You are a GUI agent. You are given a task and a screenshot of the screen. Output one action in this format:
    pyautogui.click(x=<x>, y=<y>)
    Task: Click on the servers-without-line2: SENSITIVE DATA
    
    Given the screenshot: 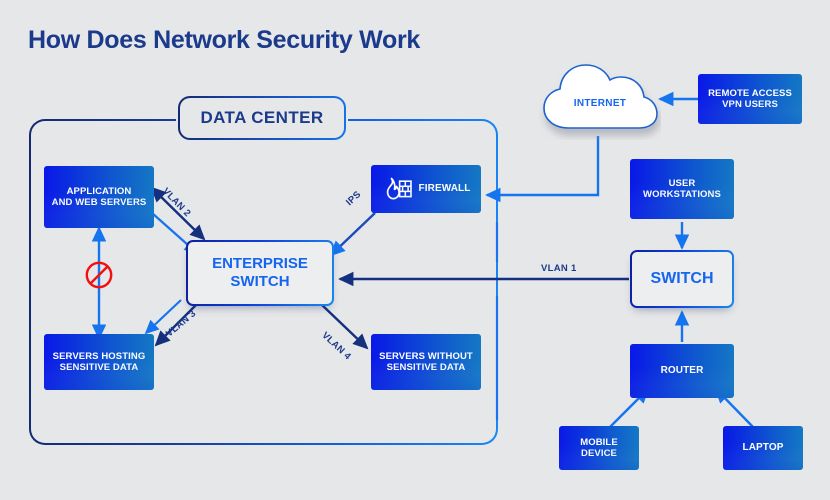 What is the action you would take?
    pyautogui.click(x=426, y=367)
    